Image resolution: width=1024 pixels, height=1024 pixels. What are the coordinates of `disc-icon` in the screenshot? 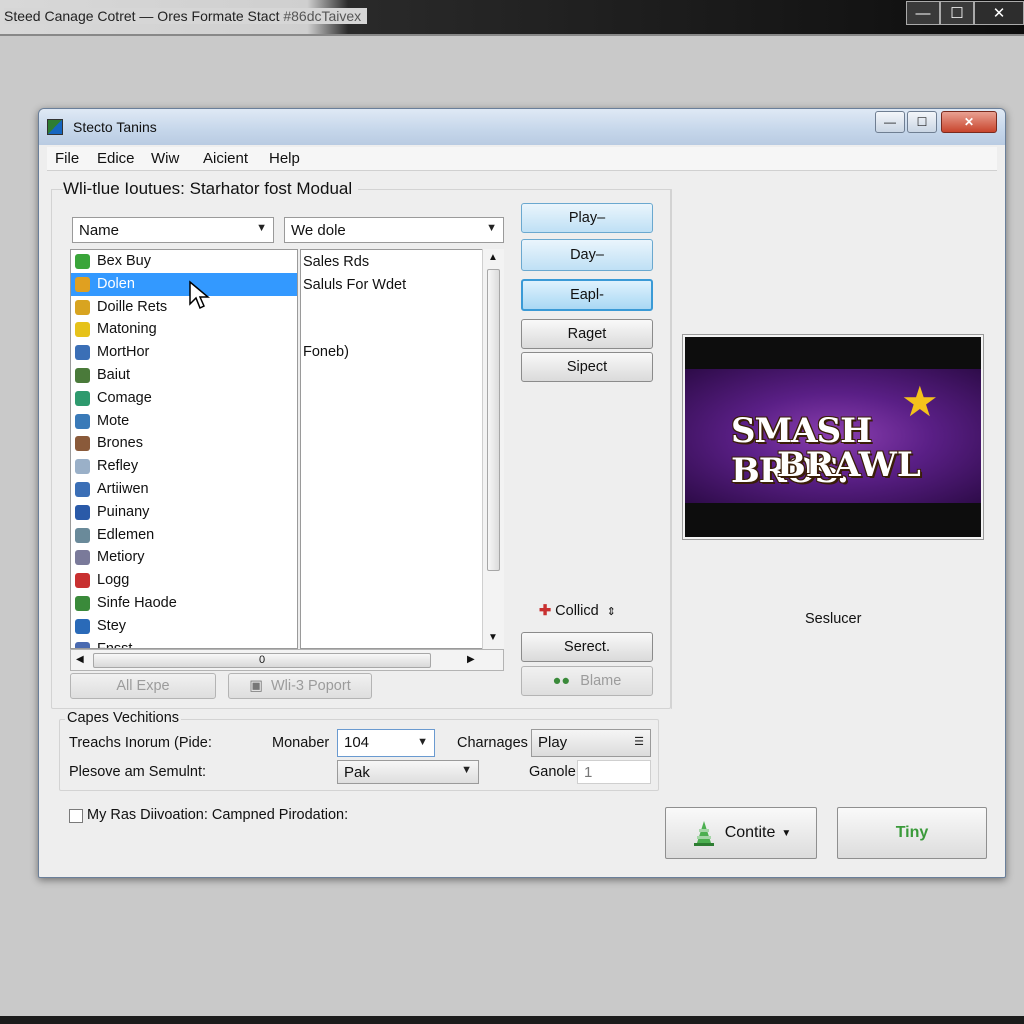 It's located at (82, 535).